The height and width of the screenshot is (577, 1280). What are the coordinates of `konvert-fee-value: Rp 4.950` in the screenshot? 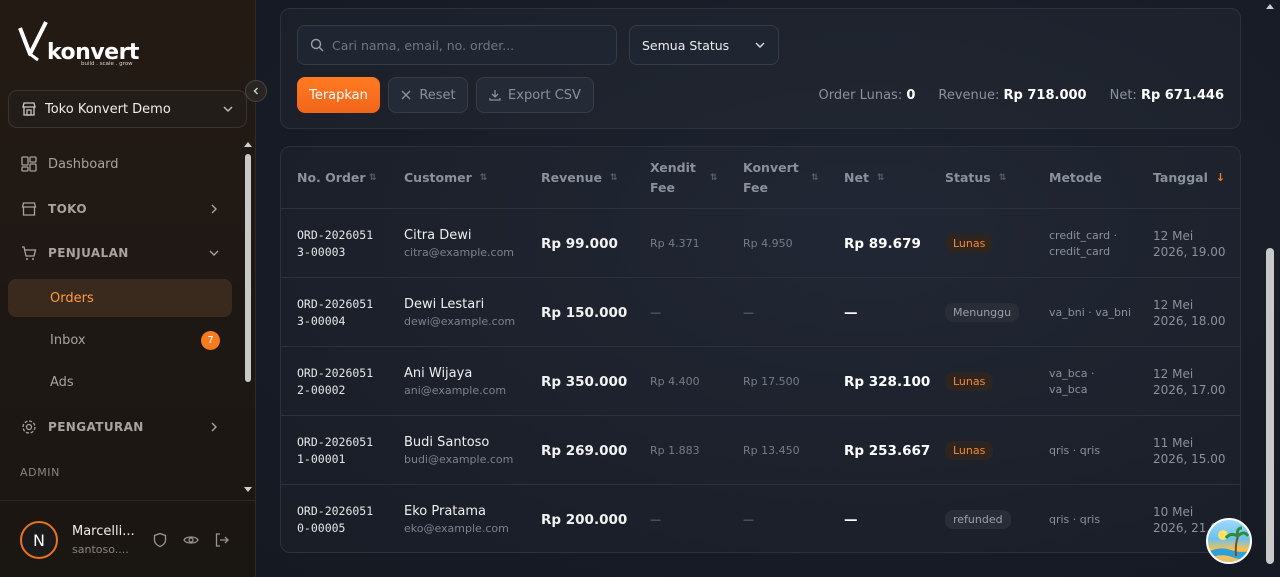 It's located at (768, 243).